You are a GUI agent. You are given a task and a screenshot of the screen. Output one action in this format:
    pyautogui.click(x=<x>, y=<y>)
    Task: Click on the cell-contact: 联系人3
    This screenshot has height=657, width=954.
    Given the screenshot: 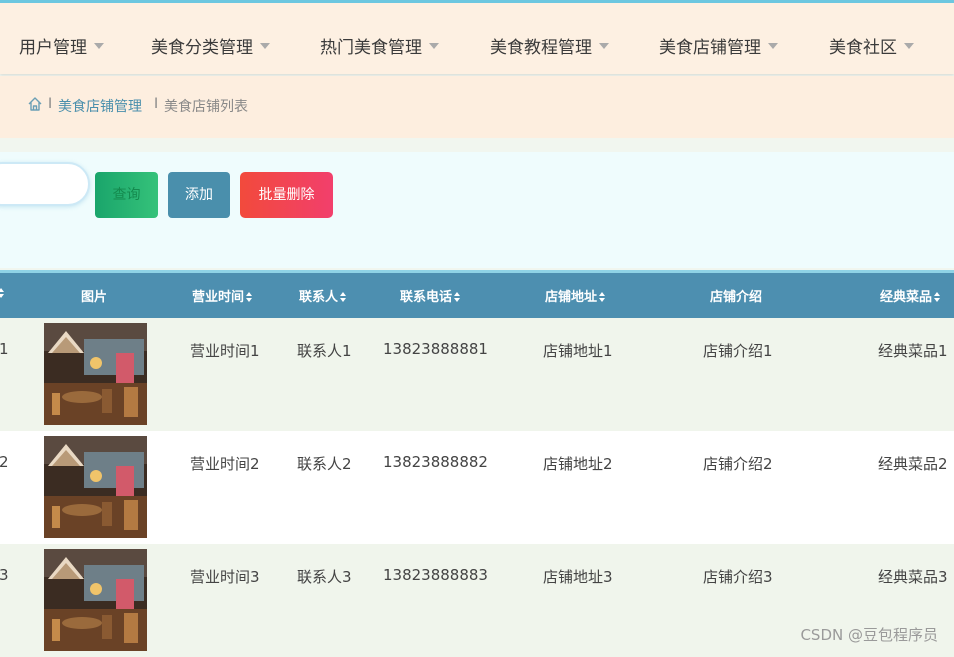 What is the action you would take?
    pyautogui.click(x=324, y=577)
    